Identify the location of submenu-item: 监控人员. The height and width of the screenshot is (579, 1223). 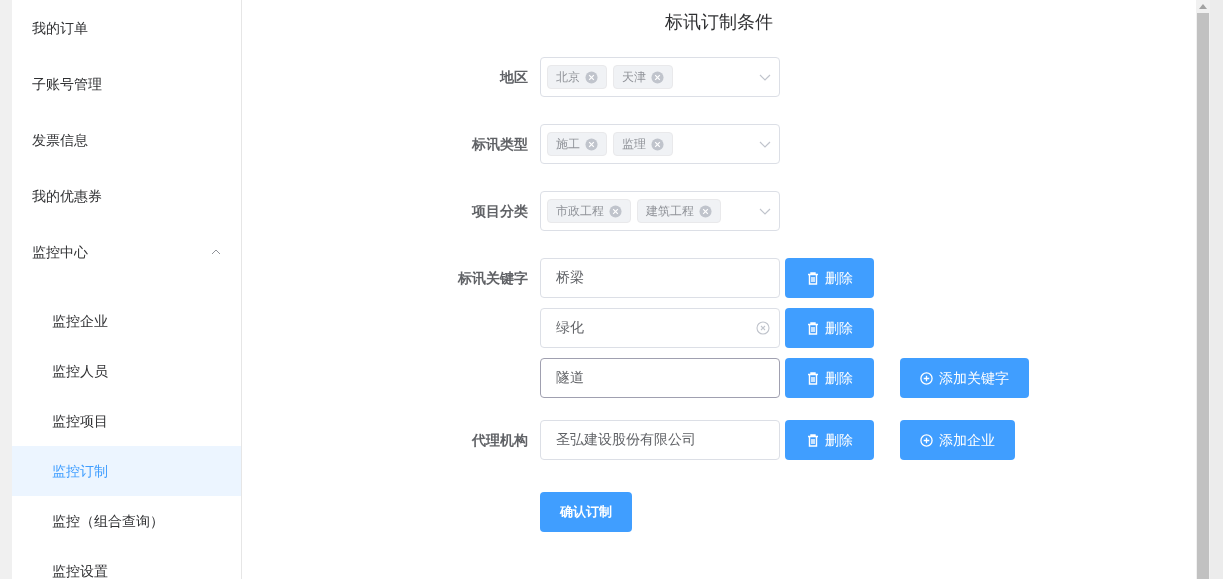
(126, 371).